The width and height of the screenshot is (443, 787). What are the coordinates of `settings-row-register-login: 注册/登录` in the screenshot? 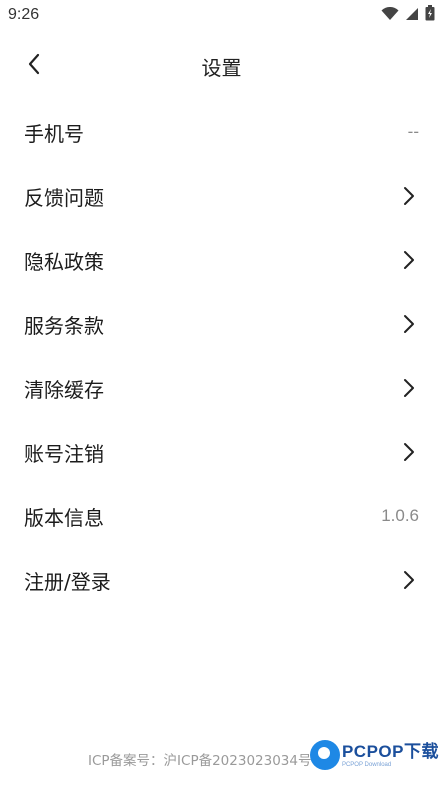 It's located at (221, 580).